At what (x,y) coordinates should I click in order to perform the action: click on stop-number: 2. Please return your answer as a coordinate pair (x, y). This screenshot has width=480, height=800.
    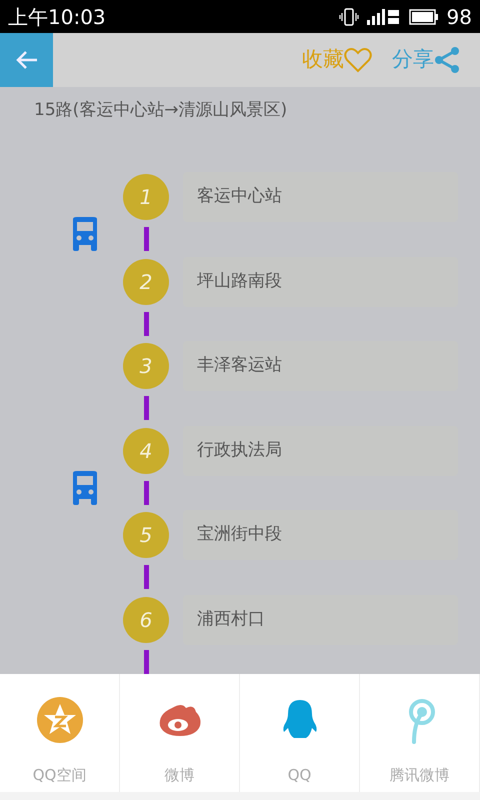
    Looking at the image, I should click on (146, 281).